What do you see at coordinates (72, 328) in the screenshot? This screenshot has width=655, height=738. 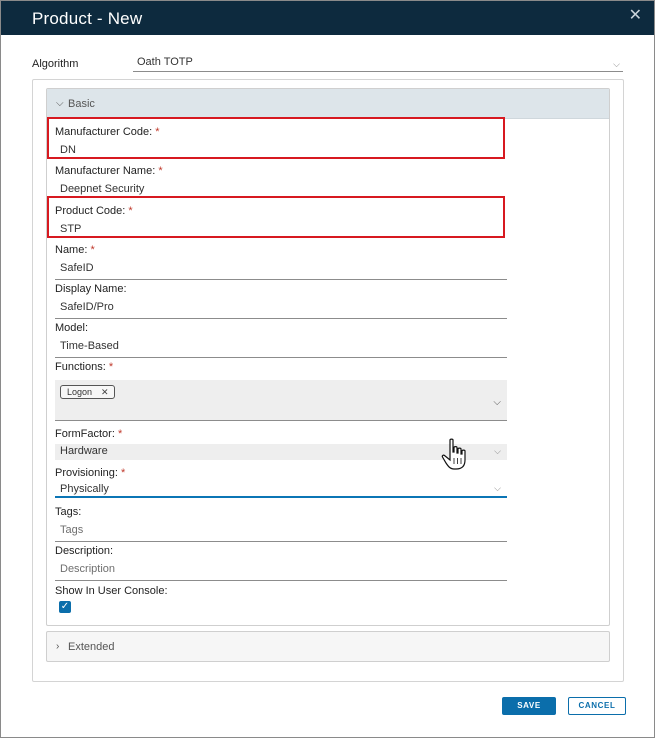 I see `model-label: Model:` at bounding box center [72, 328].